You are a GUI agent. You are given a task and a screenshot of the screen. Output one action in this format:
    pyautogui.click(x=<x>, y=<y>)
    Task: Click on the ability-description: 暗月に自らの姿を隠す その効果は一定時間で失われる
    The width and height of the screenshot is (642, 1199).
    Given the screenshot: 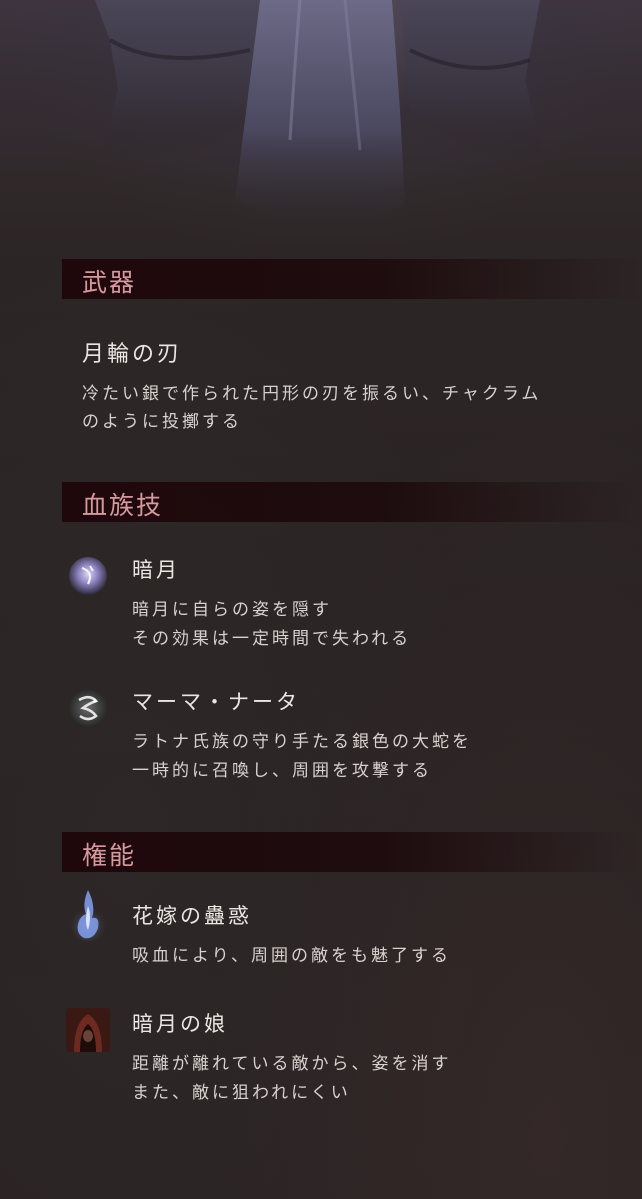 What is the action you would take?
    pyautogui.click(x=372, y=625)
    